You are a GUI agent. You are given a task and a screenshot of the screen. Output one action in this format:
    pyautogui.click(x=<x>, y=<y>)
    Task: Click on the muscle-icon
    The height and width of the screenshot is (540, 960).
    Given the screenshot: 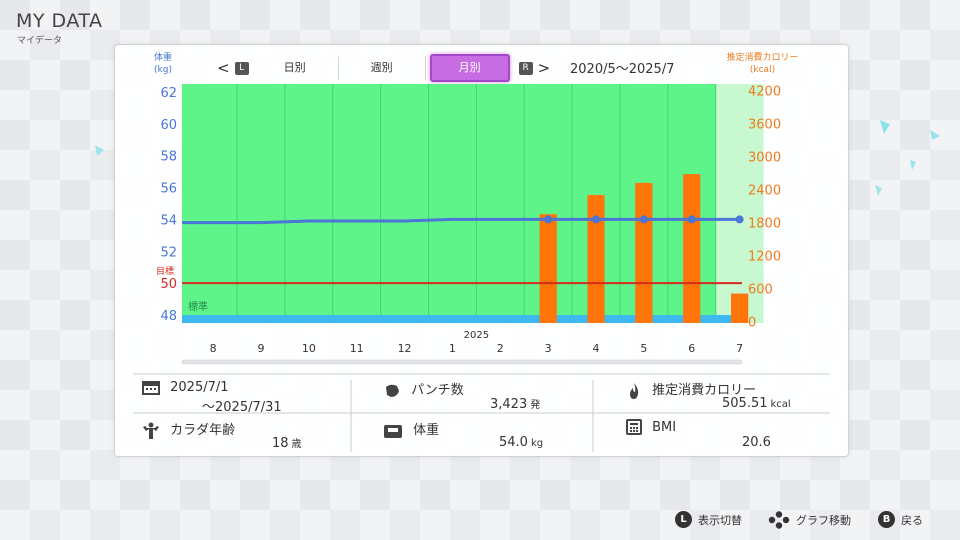 What is the action you would take?
    pyautogui.click(x=151, y=430)
    